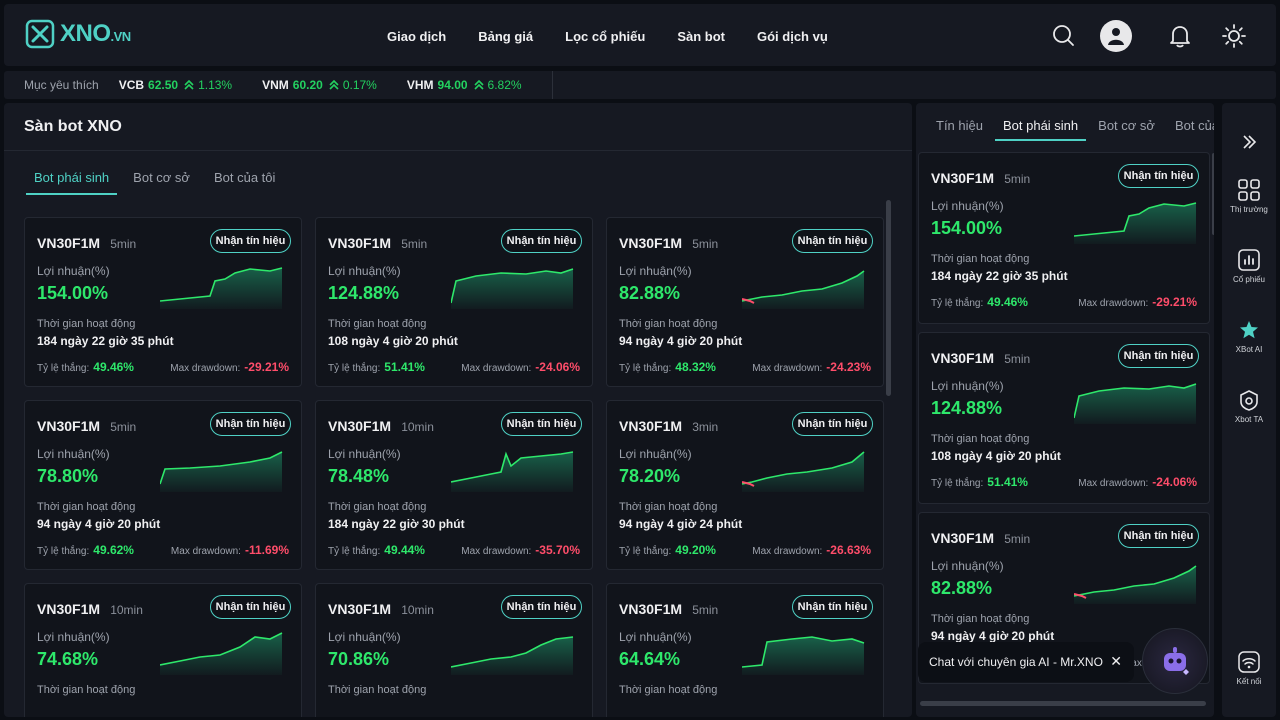 This screenshot has height=720, width=1280. I want to click on bell-icon, so click(1180, 36).